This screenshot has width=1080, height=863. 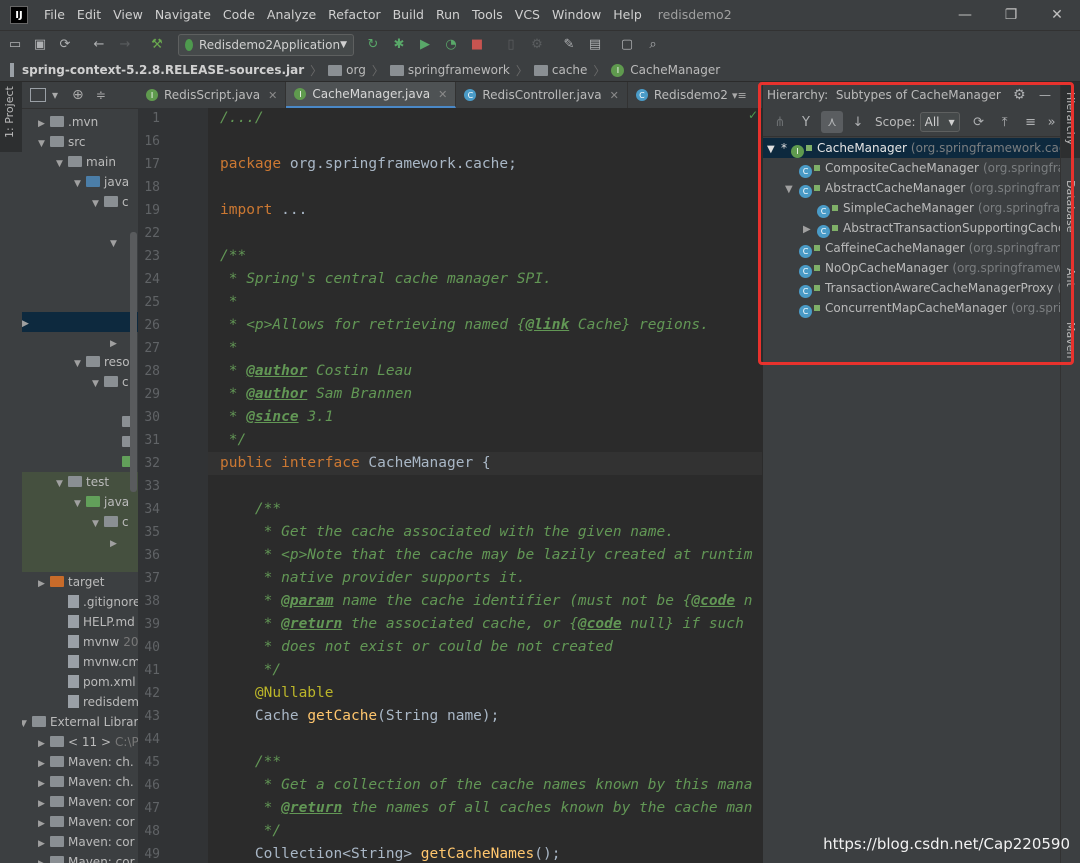 What do you see at coordinates (912, 248) in the screenshot?
I see `hierarchy-row: C CaffeineCacheManager(org.springframew` at bounding box center [912, 248].